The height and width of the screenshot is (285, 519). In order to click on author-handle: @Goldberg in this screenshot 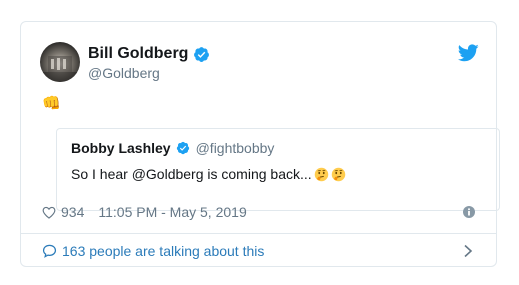, I will do `click(124, 73)`.